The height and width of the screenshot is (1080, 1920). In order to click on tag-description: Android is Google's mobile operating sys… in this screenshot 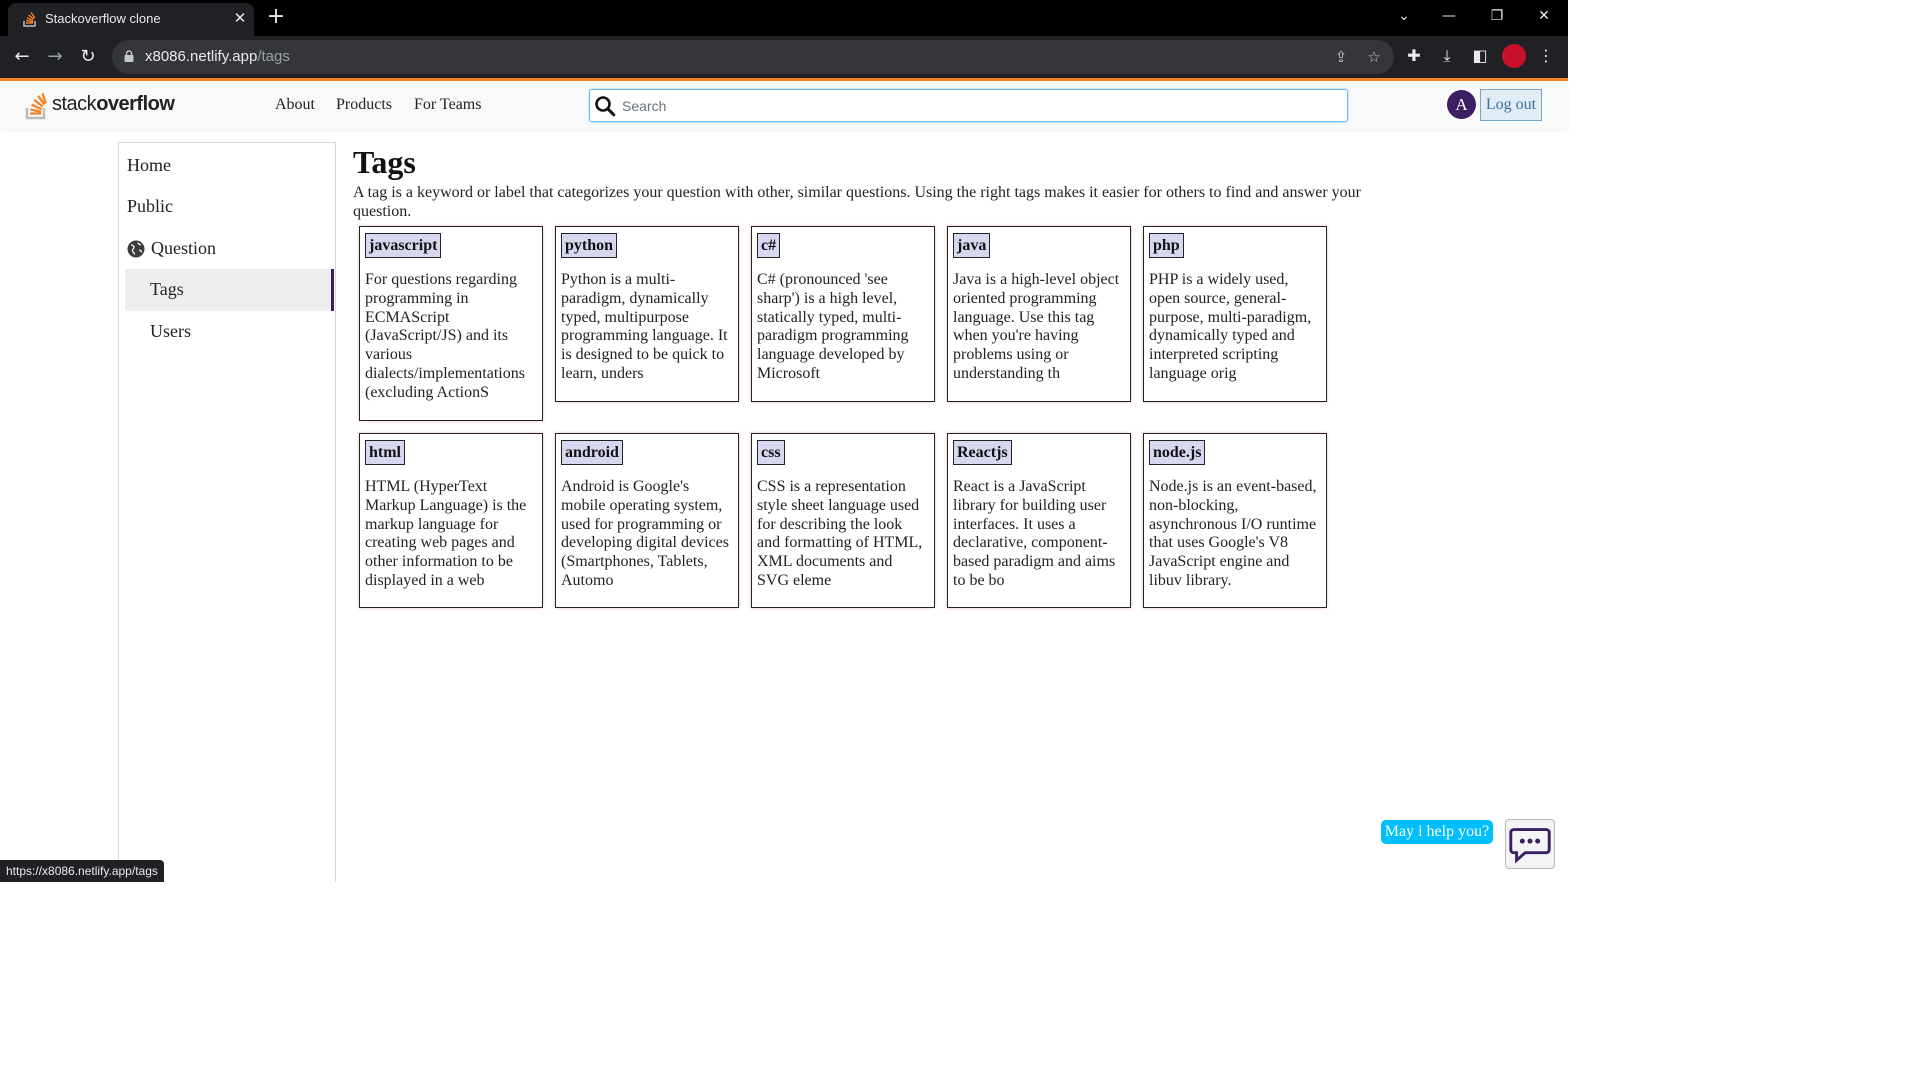, I will do `click(645, 533)`.